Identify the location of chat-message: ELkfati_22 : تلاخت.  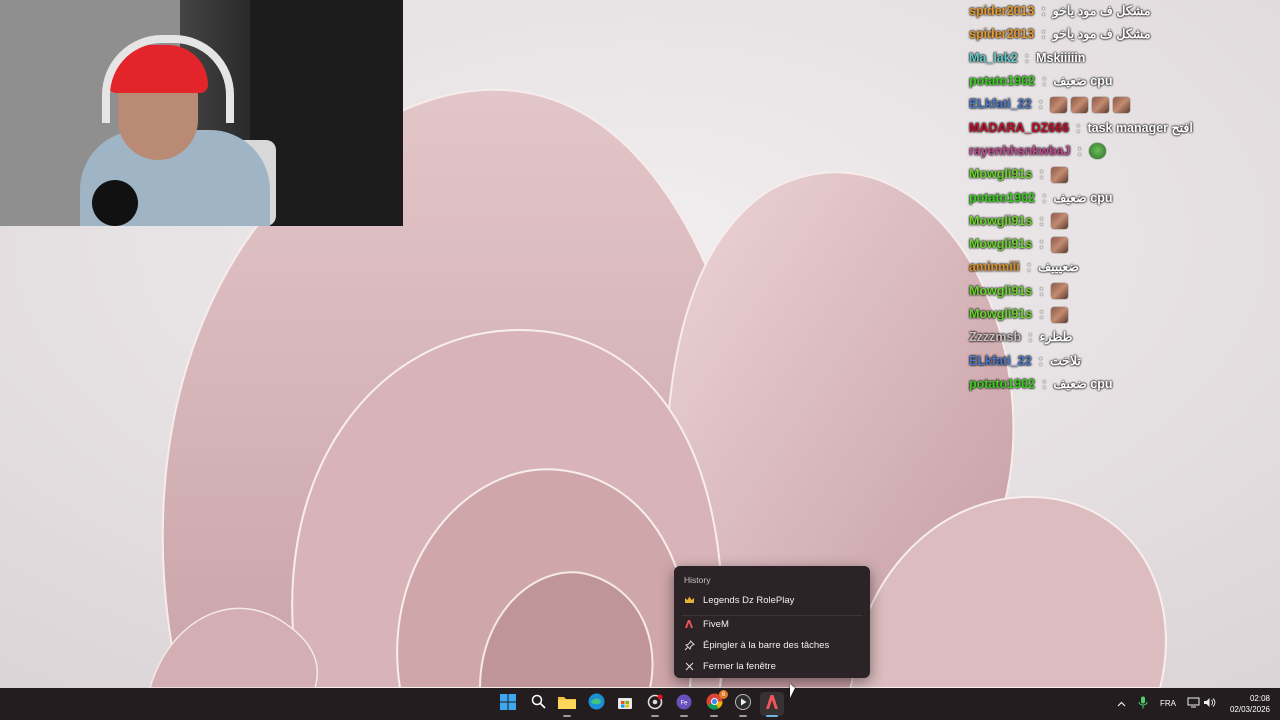
(1119, 360).